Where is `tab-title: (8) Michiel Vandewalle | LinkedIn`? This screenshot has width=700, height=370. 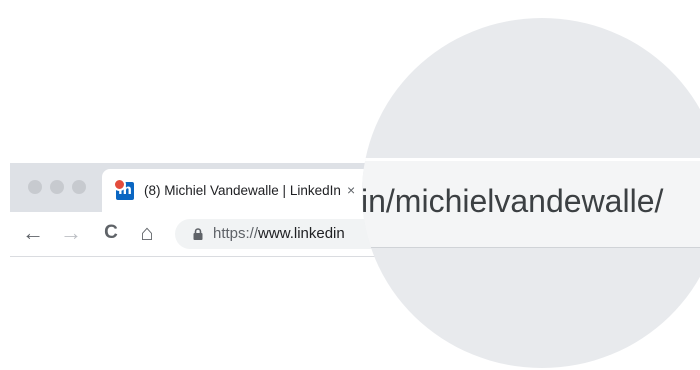 tab-title: (8) Michiel Vandewalle | LinkedIn is located at coordinates (242, 190).